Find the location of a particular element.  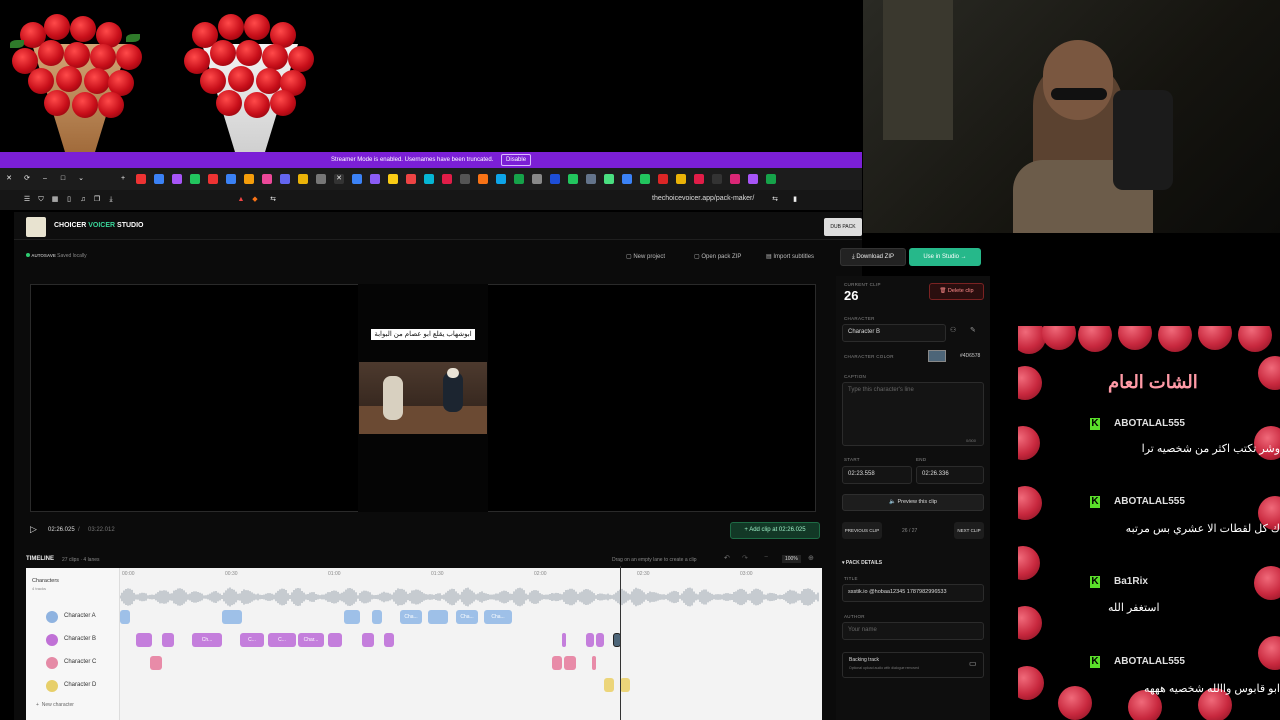

lane-character-d: Character D is located at coordinates (73, 686).